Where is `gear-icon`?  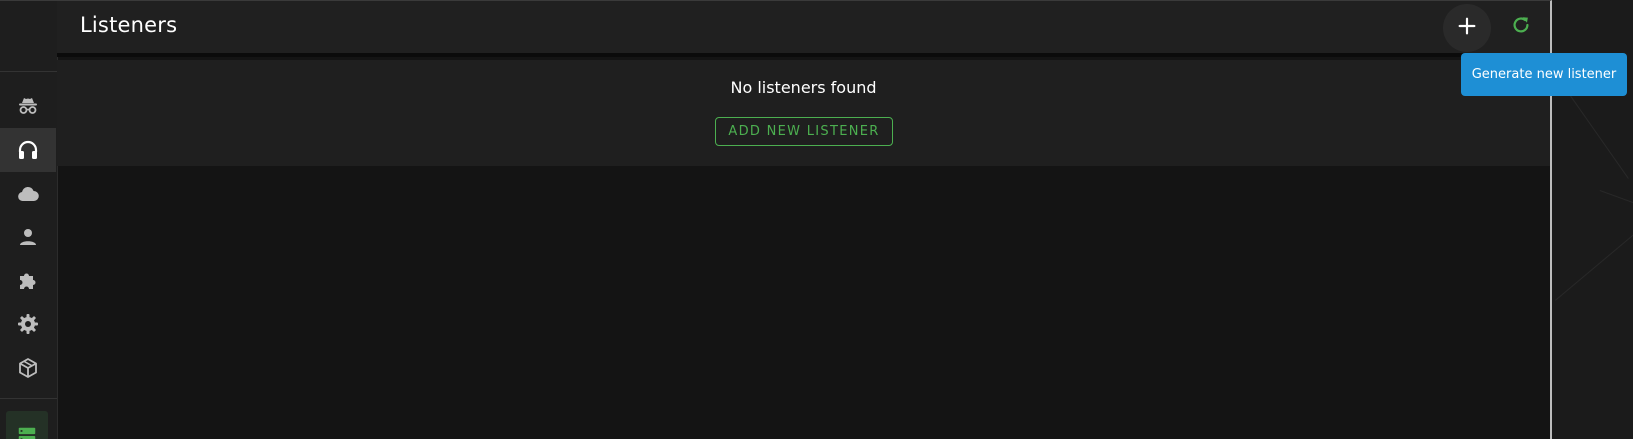 gear-icon is located at coordinates (28, 324).